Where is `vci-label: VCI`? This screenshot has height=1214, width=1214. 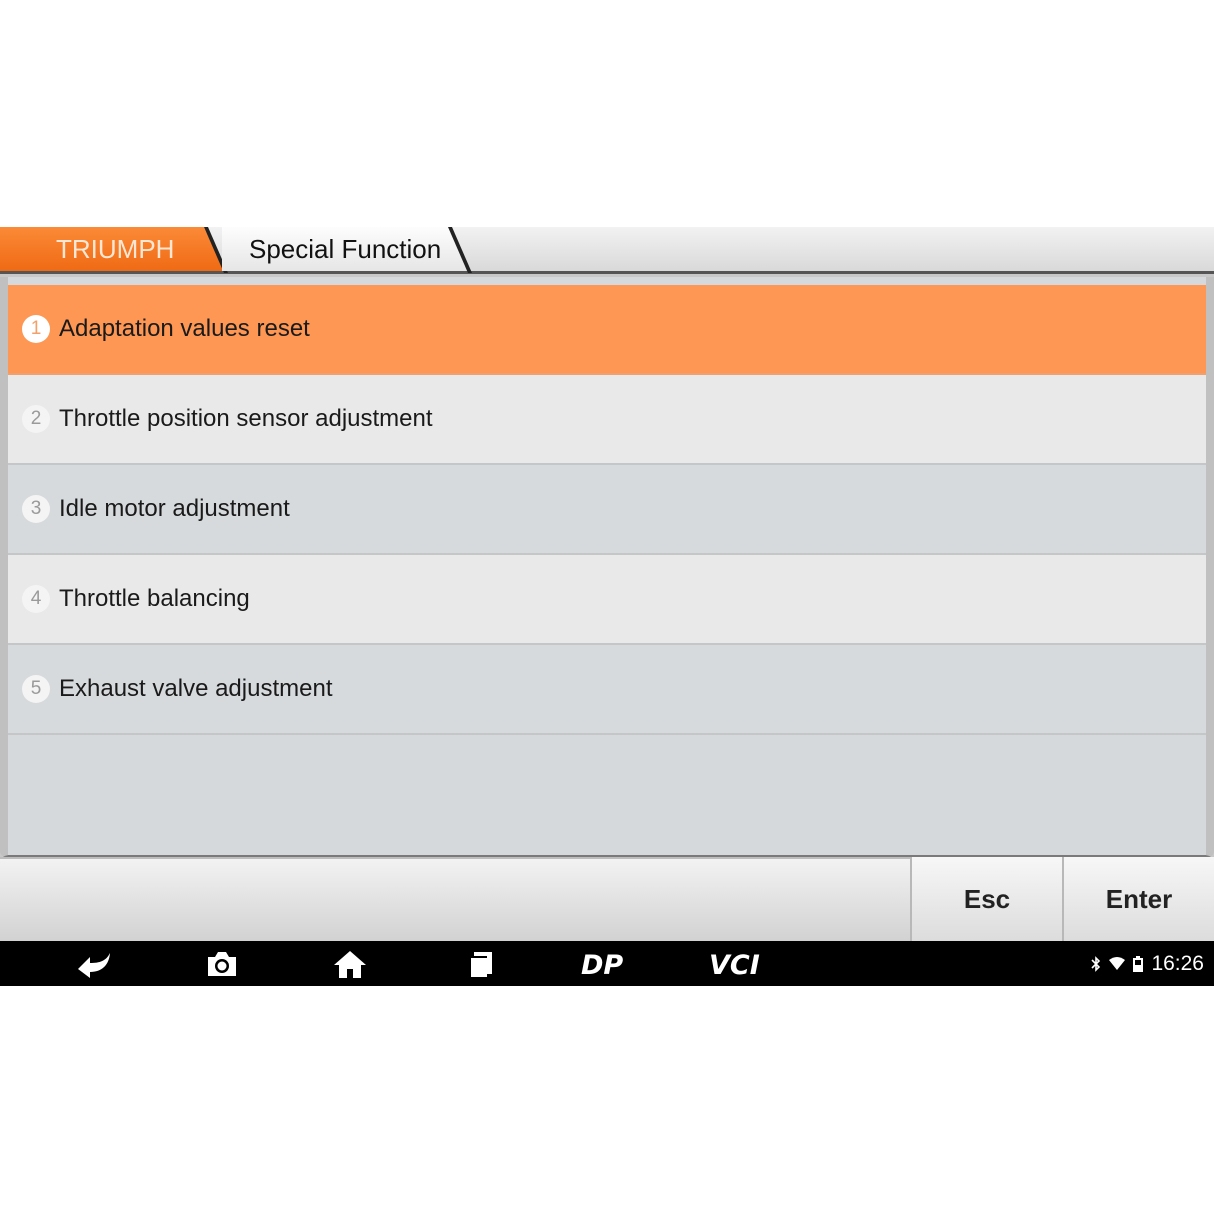 vci-label: VCI is located at coordinates (734, 964).